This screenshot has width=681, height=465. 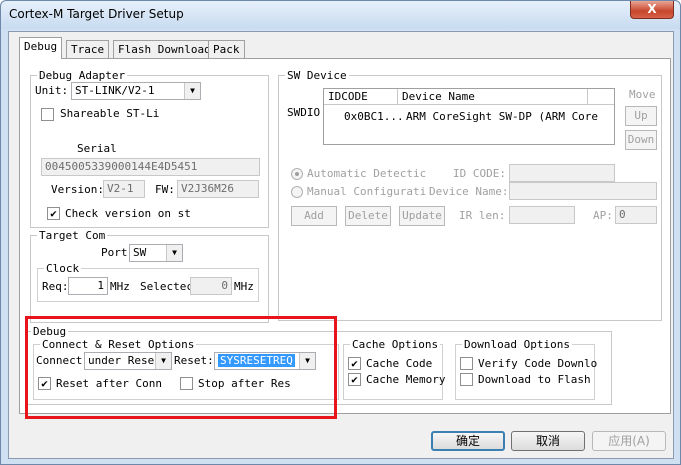 I want to click on title-bar: Cortex-M Target Driver Setup X, so click(x=340, y=15).